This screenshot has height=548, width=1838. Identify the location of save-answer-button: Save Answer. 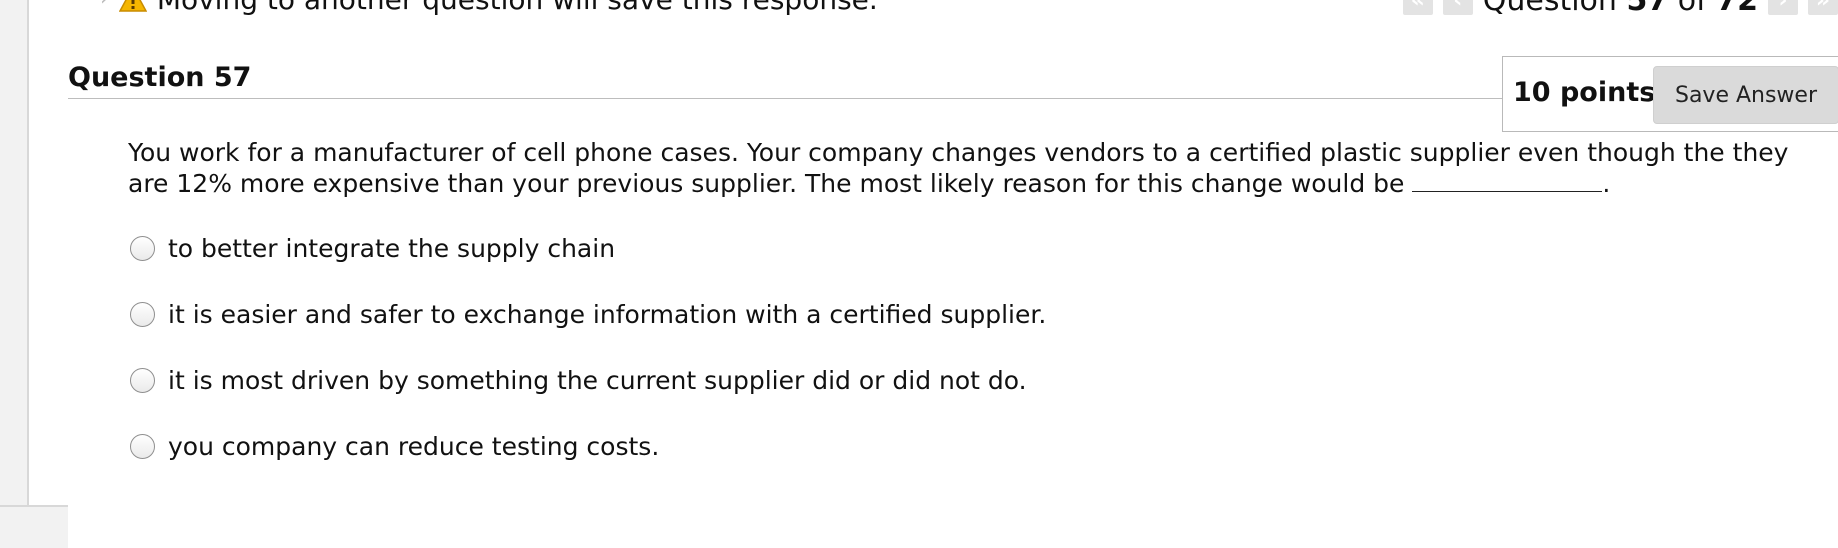
(1745, 95).